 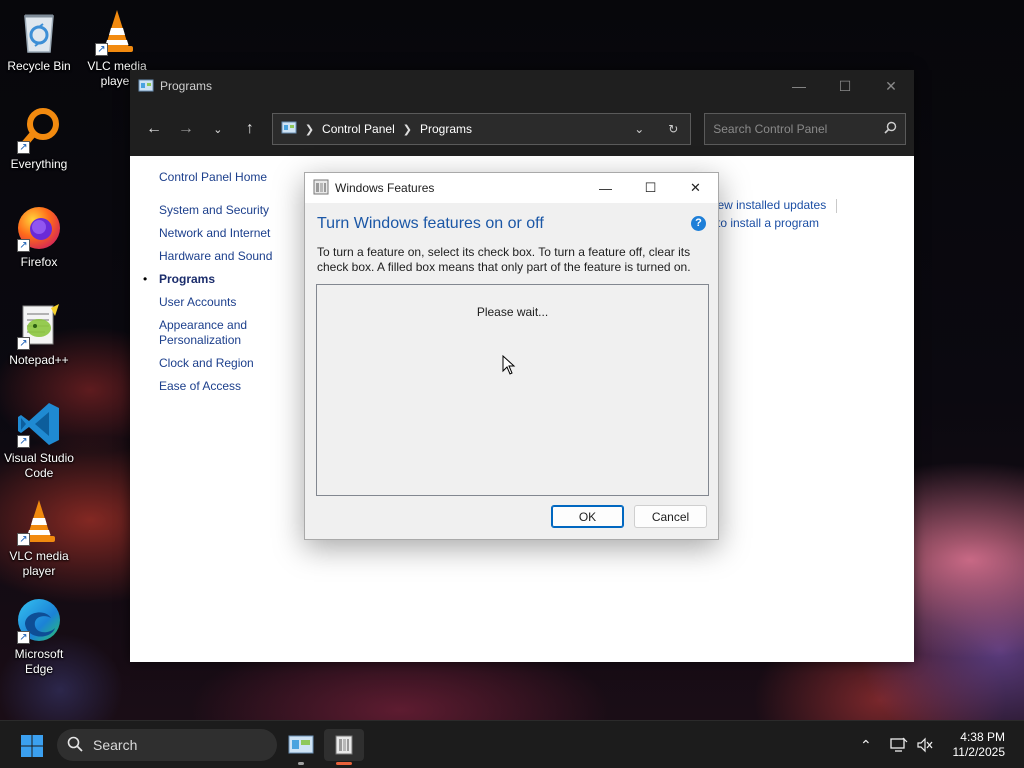 What do you see at coordinates (301, 763) in the screenshot?
I see `running-indicator` at bounding box center [301, 763].